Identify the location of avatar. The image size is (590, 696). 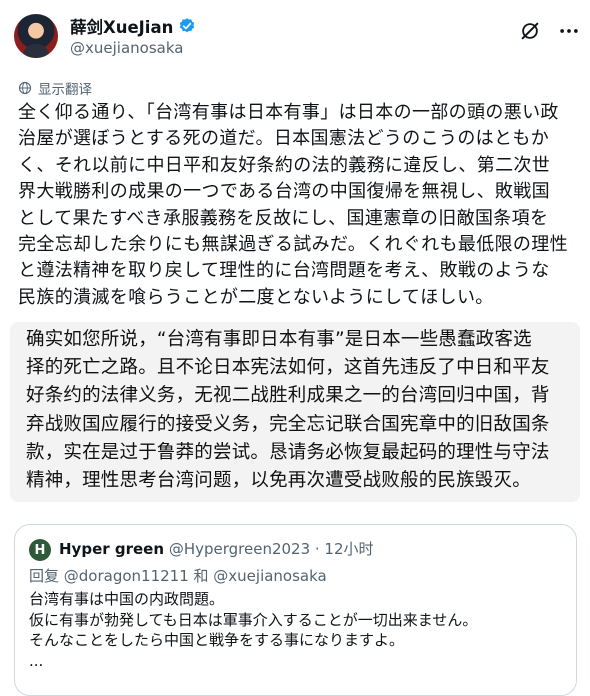
(36, 36).